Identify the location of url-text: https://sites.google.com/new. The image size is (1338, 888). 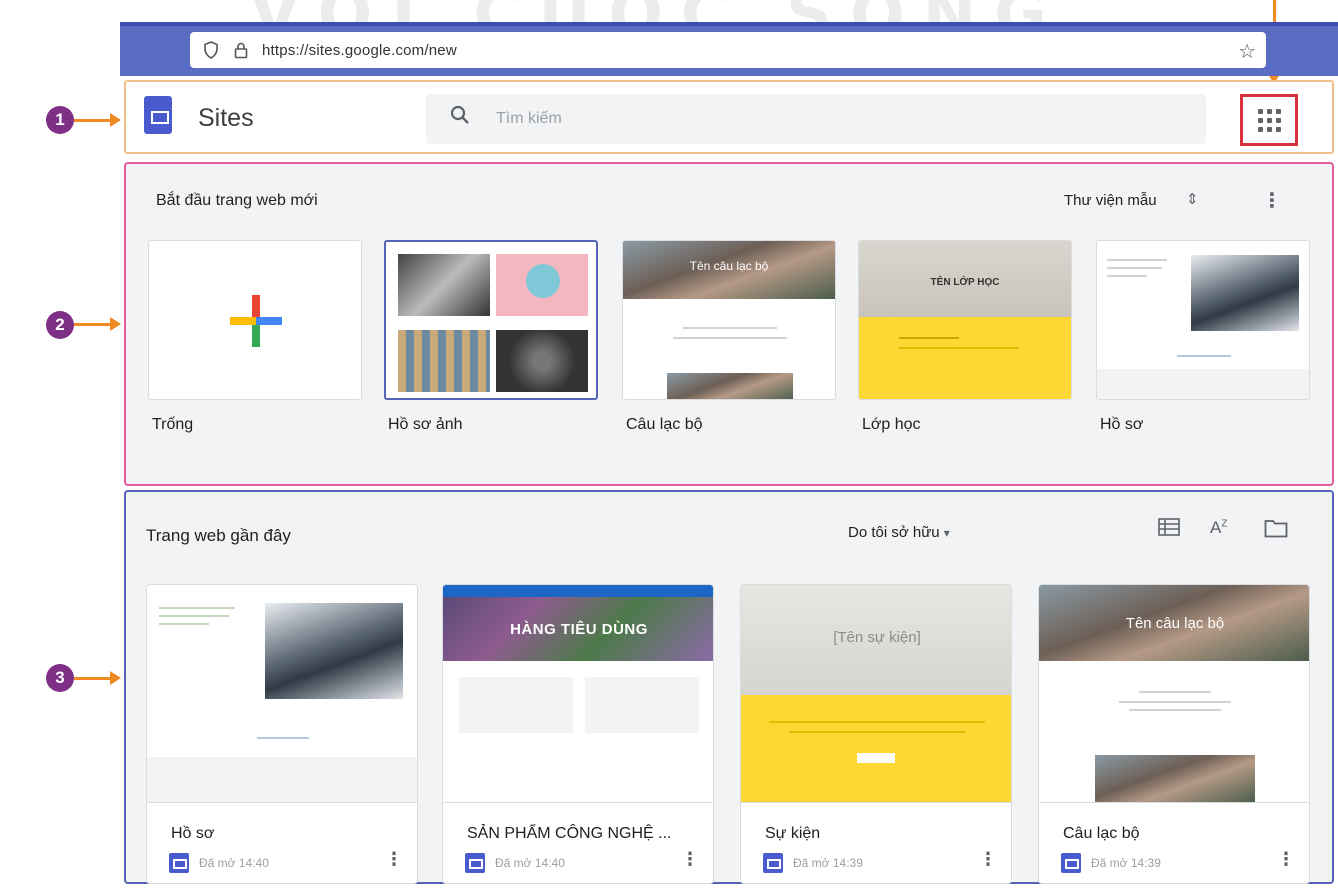
(359, 50).